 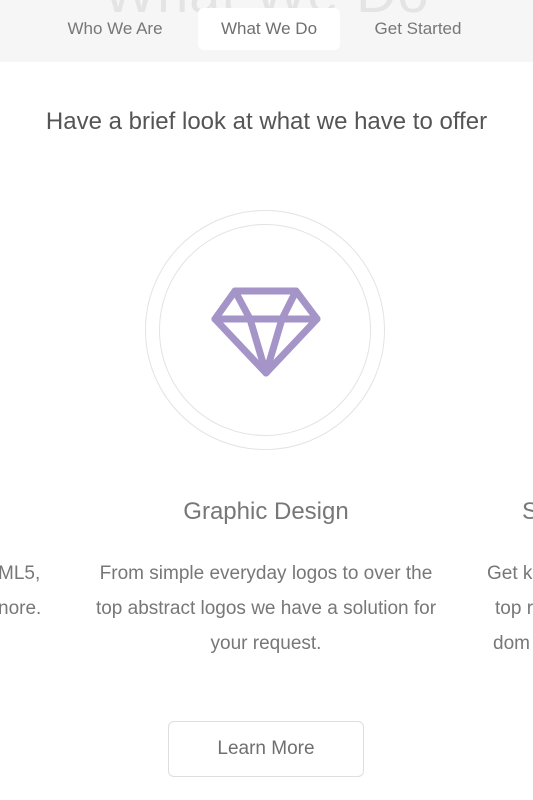 I want to click on right-card-line: dom, so click(x=511, y=643).